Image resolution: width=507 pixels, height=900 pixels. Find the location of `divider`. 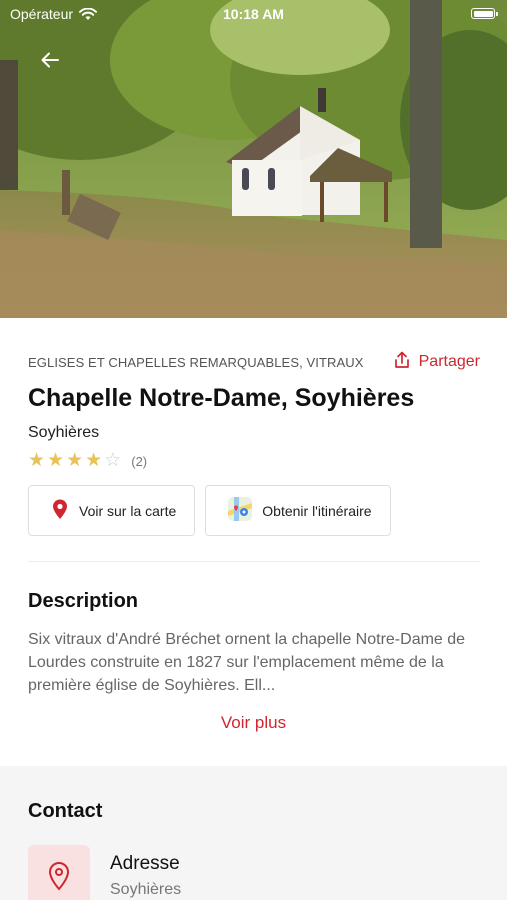

divider is located at coordinates (254, 561).